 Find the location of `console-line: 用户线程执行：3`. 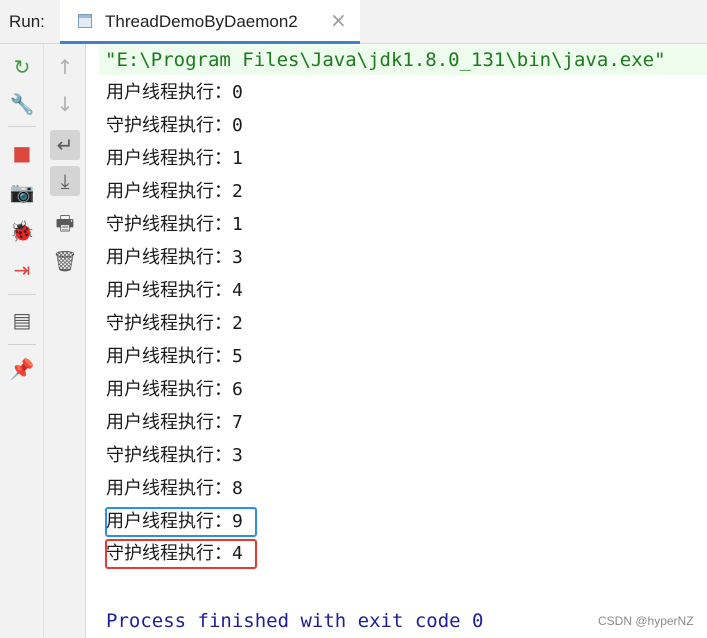

console-line: 用户线程执行：3 is located at coordinates (174, 257).